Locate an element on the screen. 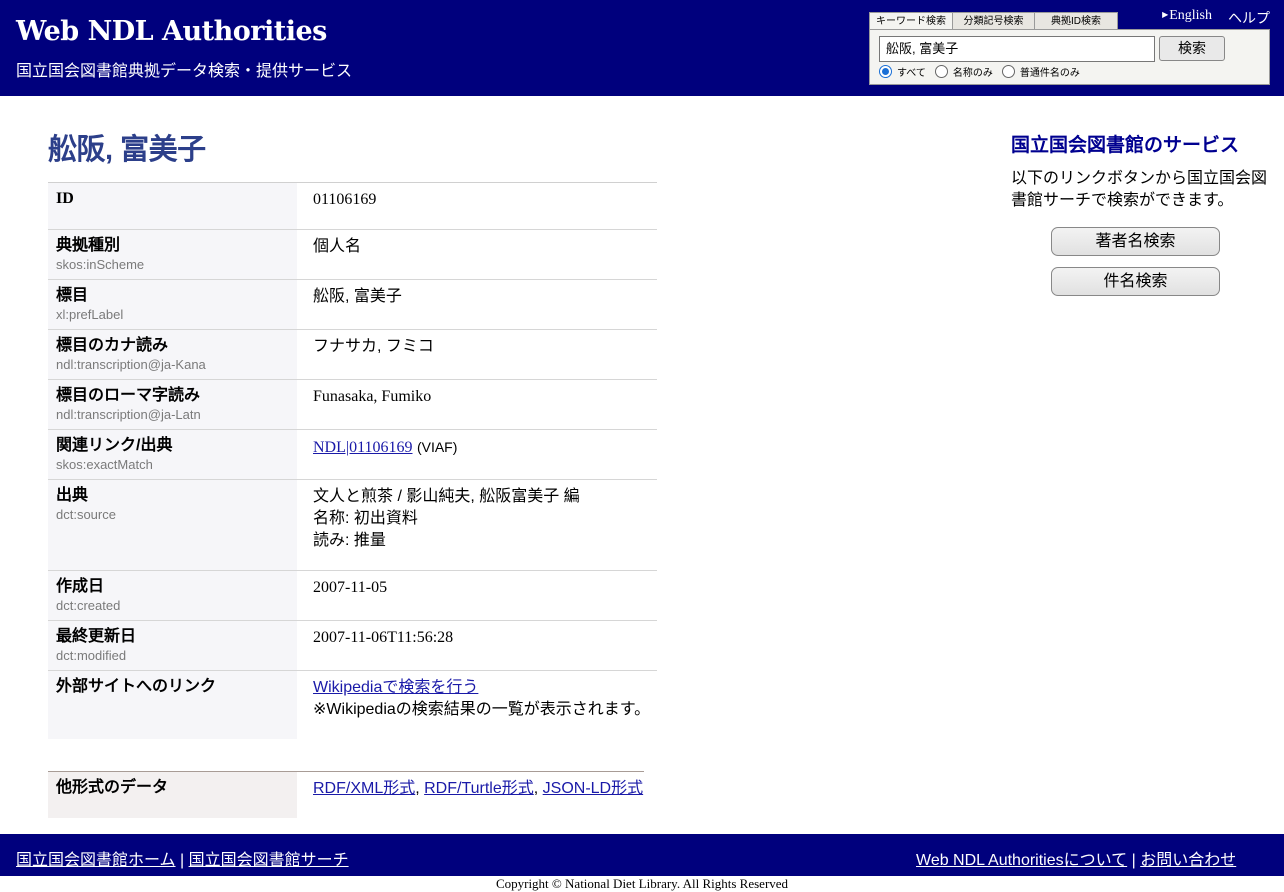 Image resolution: width=1284 pixels, height=892 pixels. tab-authority-id-search: 典拠ID検索 is located at coordinates (1076, 21).